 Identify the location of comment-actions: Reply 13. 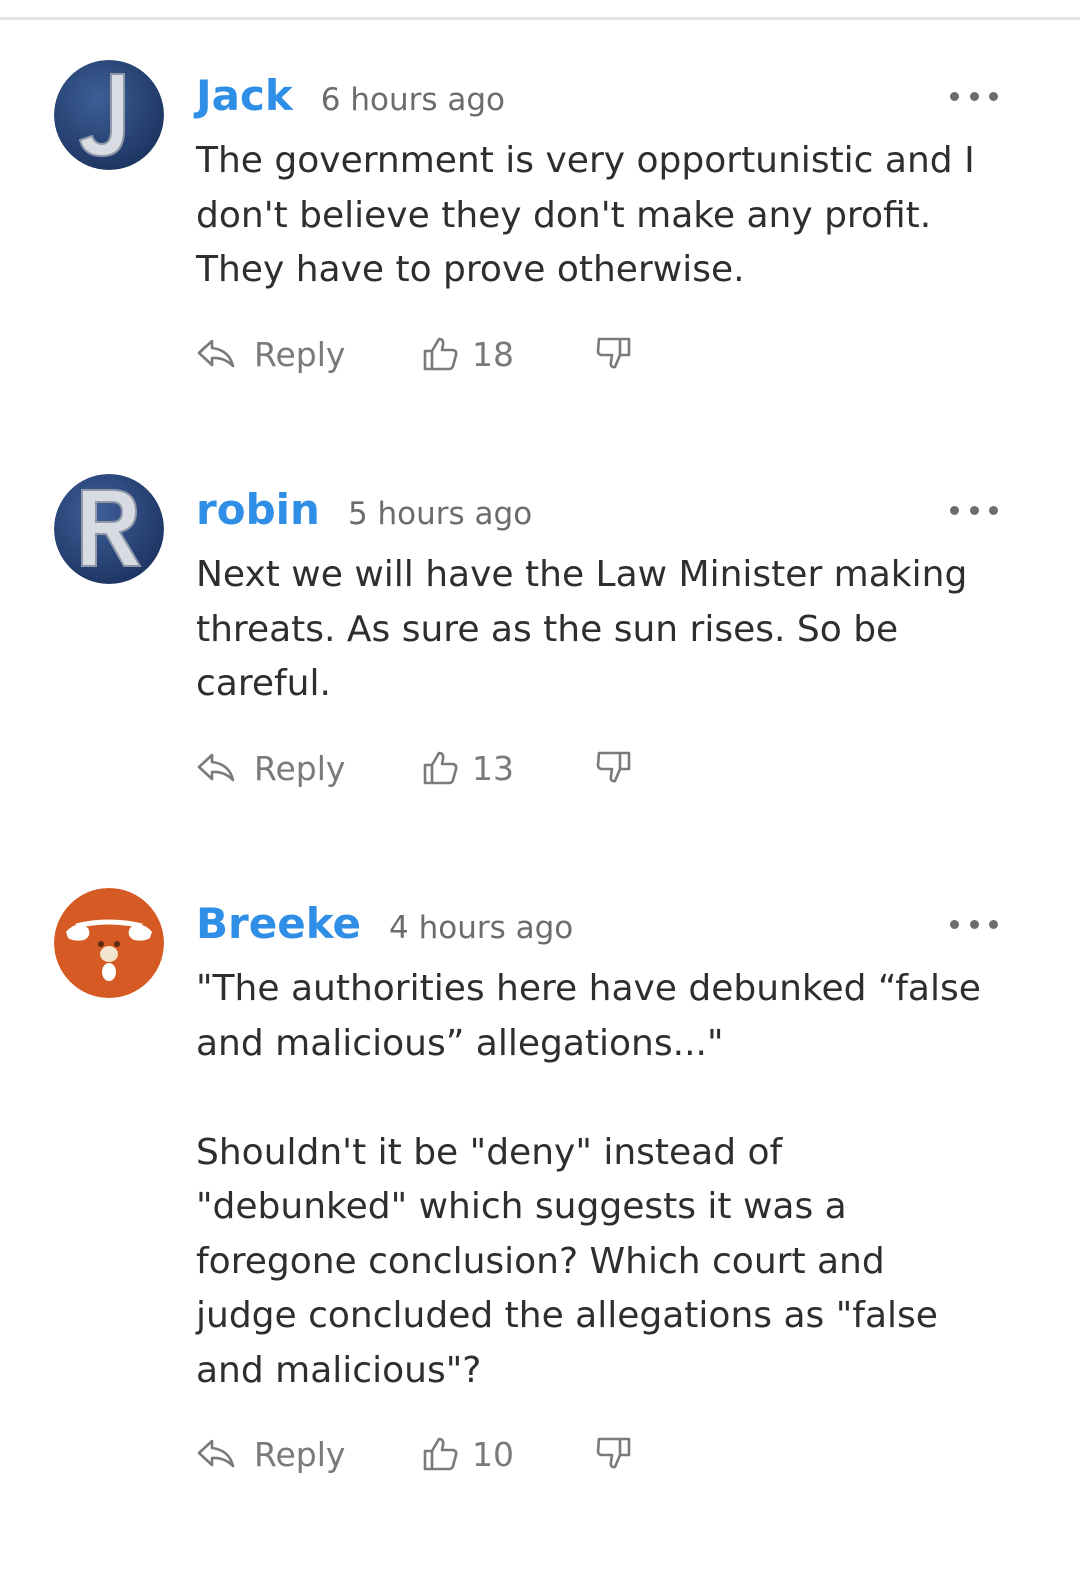
(426, 768).